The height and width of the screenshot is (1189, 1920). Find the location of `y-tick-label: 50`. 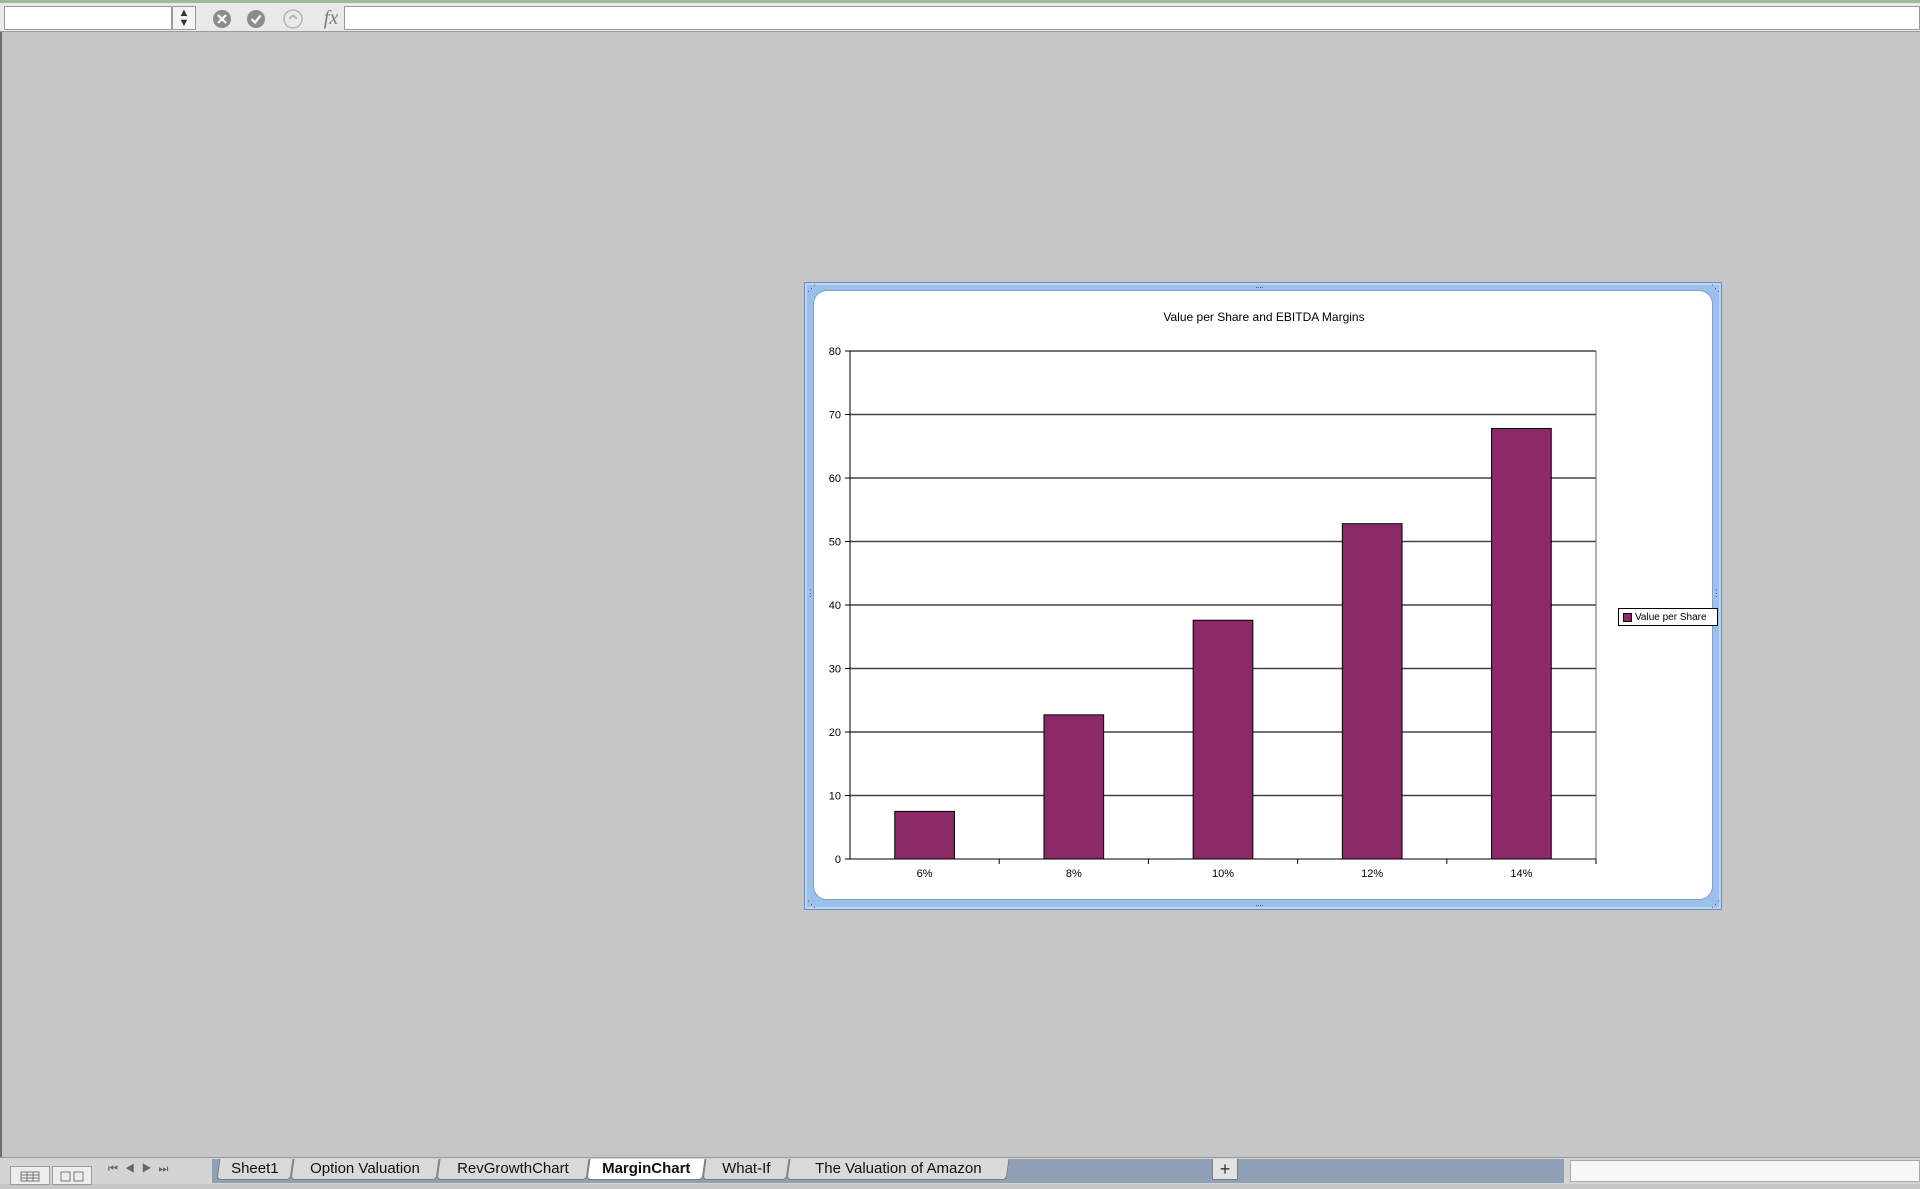

y-tick-label: 50 is located at coordinates (835, 543).